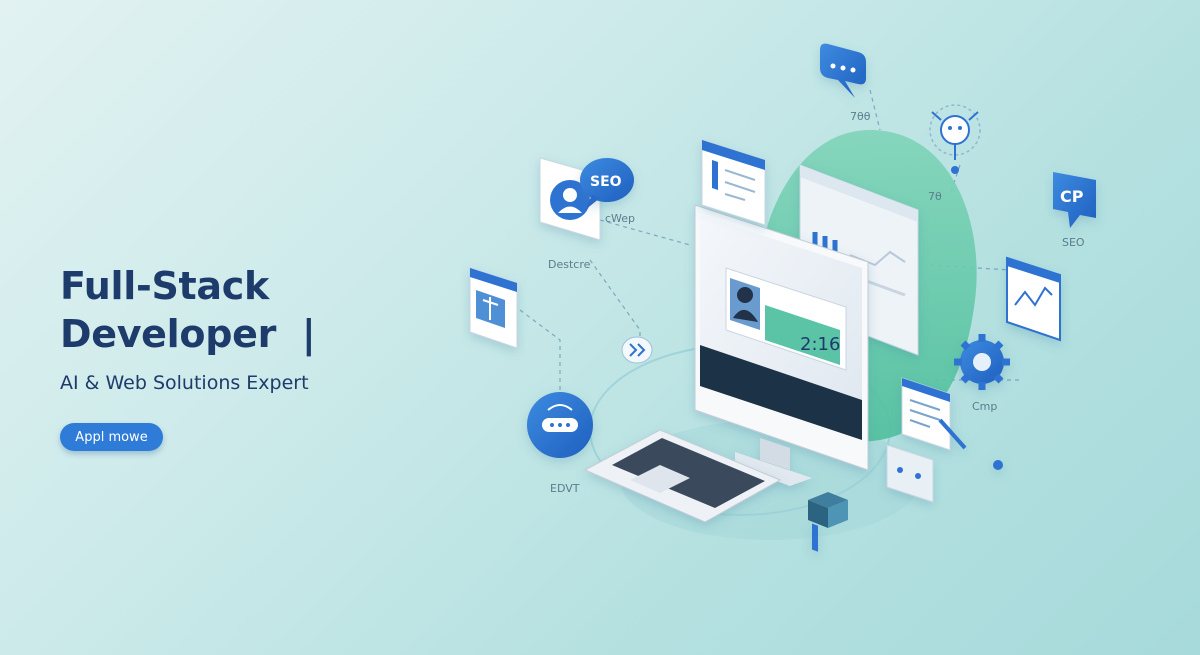 The height and width of the screenshot is (655, 1200). Describe the element at coordinates (493, 308) in the screenshot. I see `mini-window-icon` at that location.